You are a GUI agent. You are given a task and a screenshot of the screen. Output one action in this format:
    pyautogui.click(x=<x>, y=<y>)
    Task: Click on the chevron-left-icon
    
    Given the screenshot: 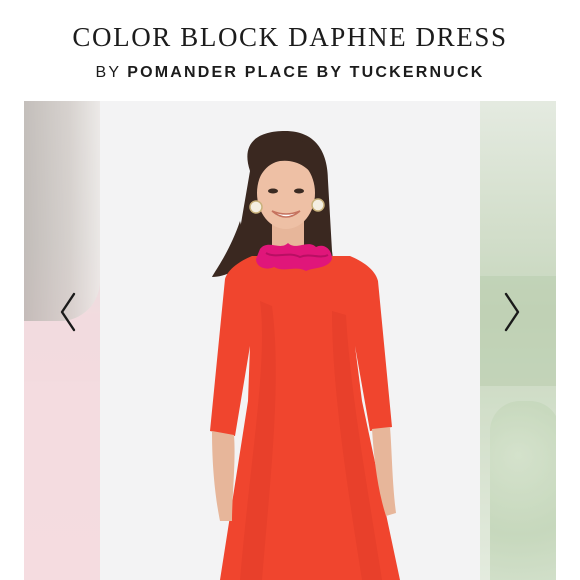 What is the action you would take?
    pyautogui.click(x=68, y=312)
    